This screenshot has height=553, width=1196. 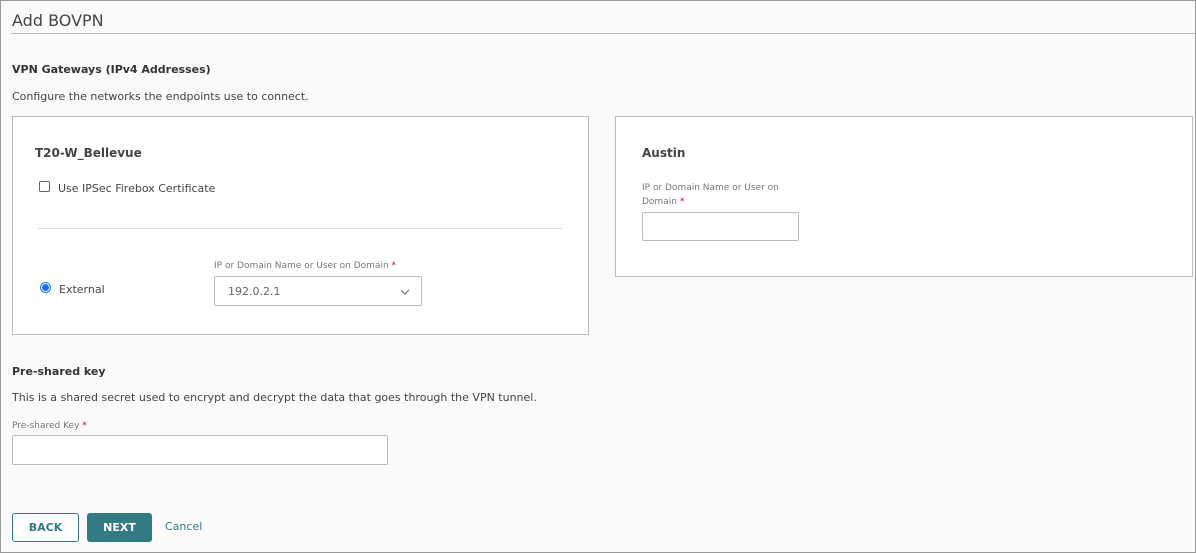 I want to click on next-button: NEXT, so click(x=119, y=527).